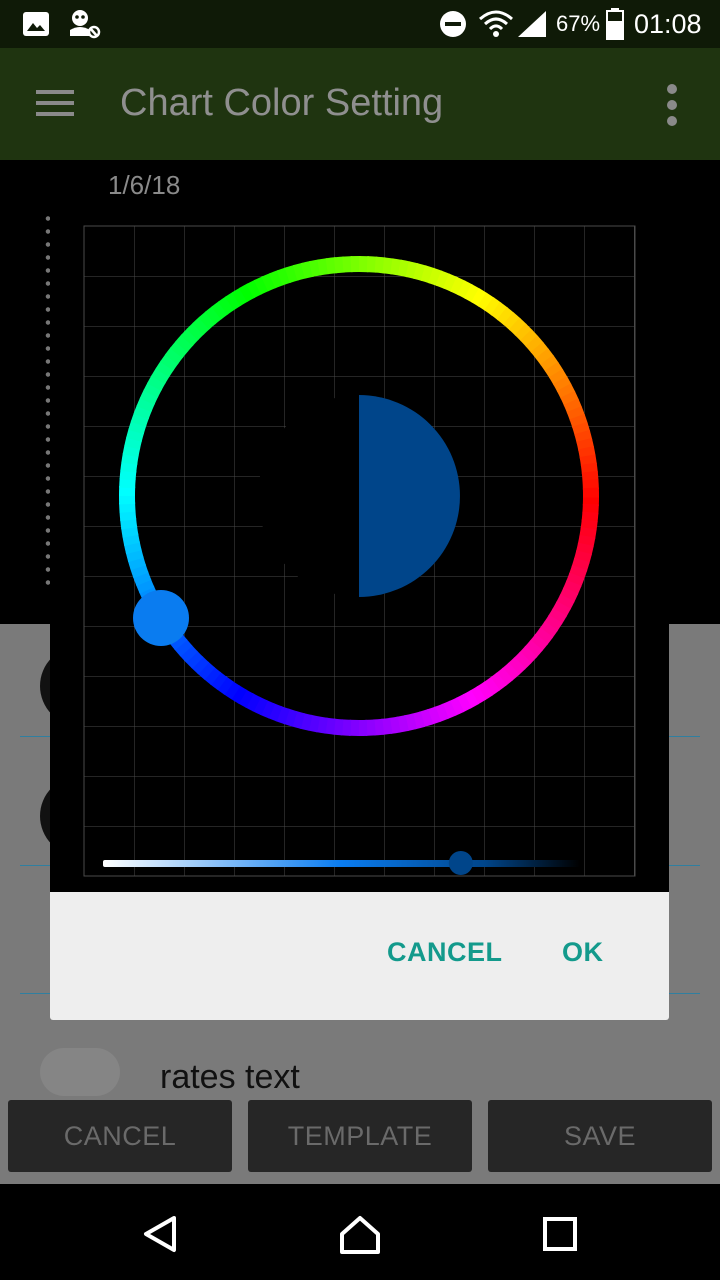 This screenshot has width=720, height=1280. What do you see at coordinates (359, 956) in the screenshot?
I see `dialog-button-bar: CANCEL OK` at bounding box center [359, 956].